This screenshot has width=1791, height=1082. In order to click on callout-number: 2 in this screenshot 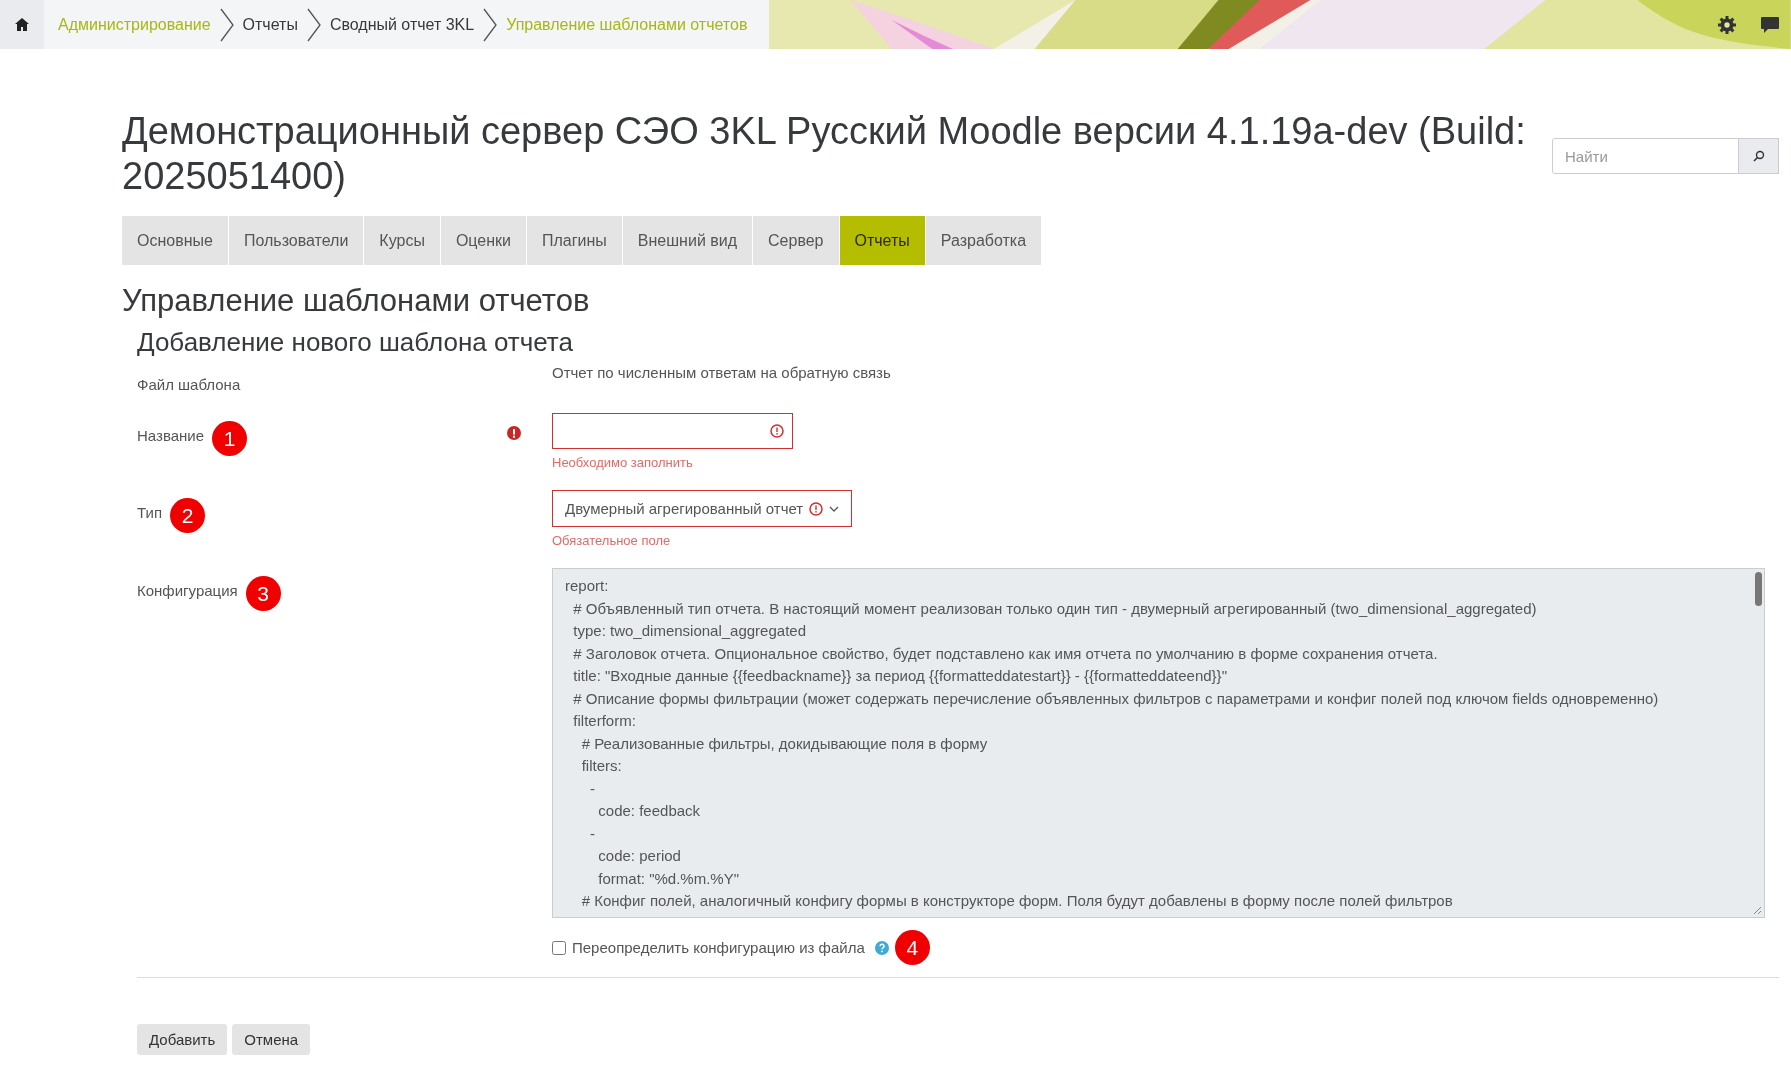, I will do `click(187, 515)`.